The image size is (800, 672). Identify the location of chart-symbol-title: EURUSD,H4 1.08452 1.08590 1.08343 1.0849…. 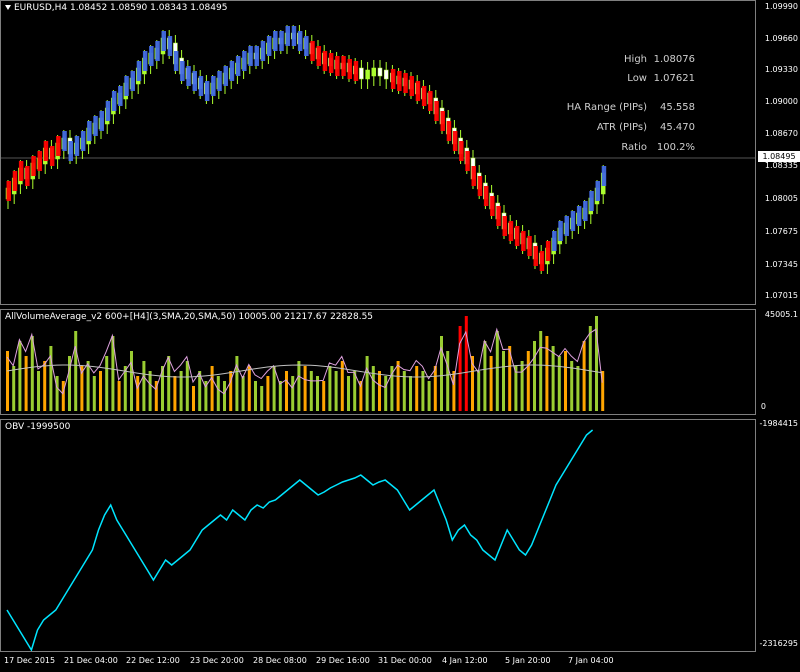
(116, 8).